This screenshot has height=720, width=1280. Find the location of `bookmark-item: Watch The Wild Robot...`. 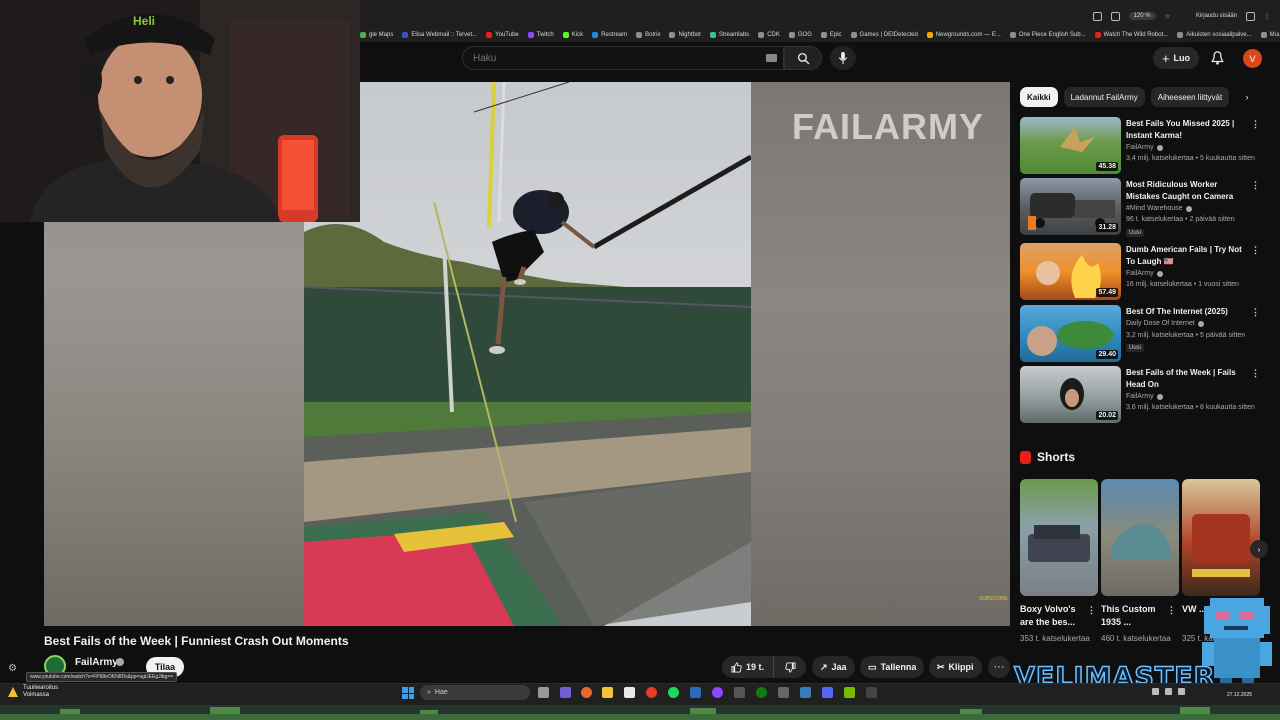

bookmark-item: Watch The Wild Robot... is located at coordinates (1131, 35).